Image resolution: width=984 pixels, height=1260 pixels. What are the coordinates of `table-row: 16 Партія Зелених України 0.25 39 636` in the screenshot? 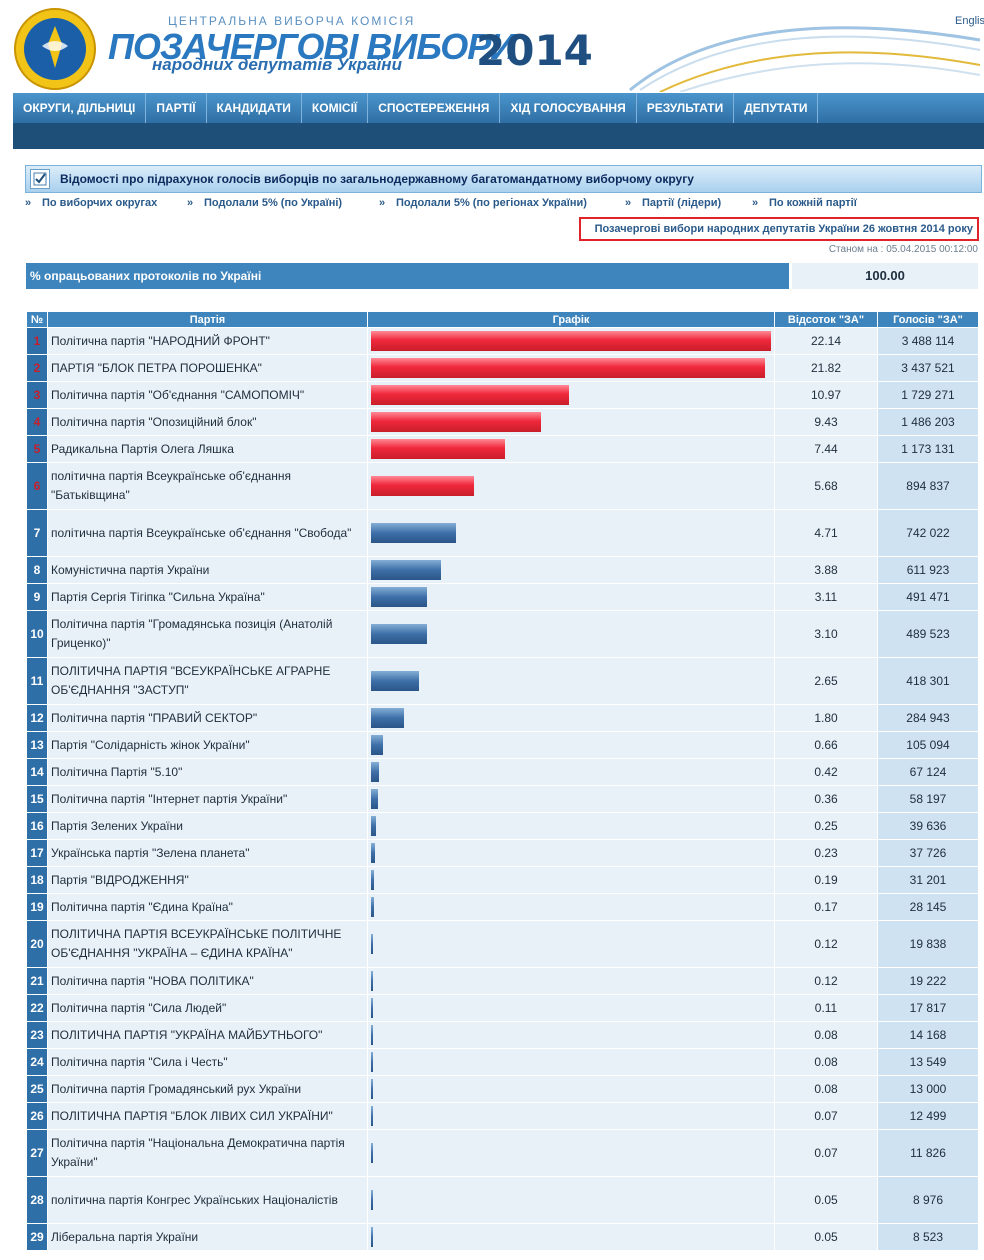 It's located at (502, 826).